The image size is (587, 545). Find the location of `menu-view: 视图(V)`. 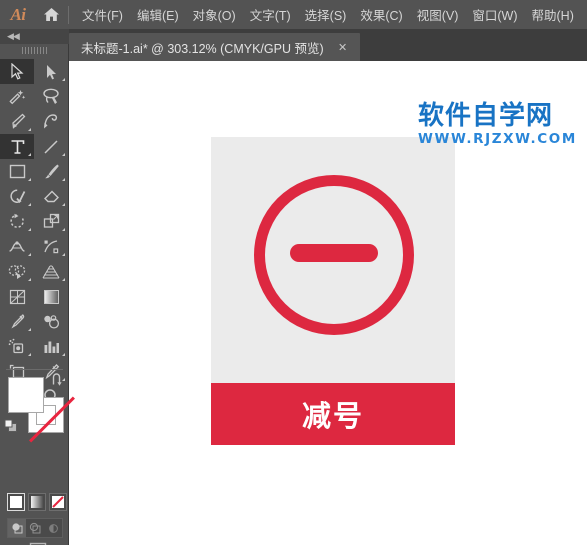

menu-view: 视图(V) is located at coordinates (438, 14).